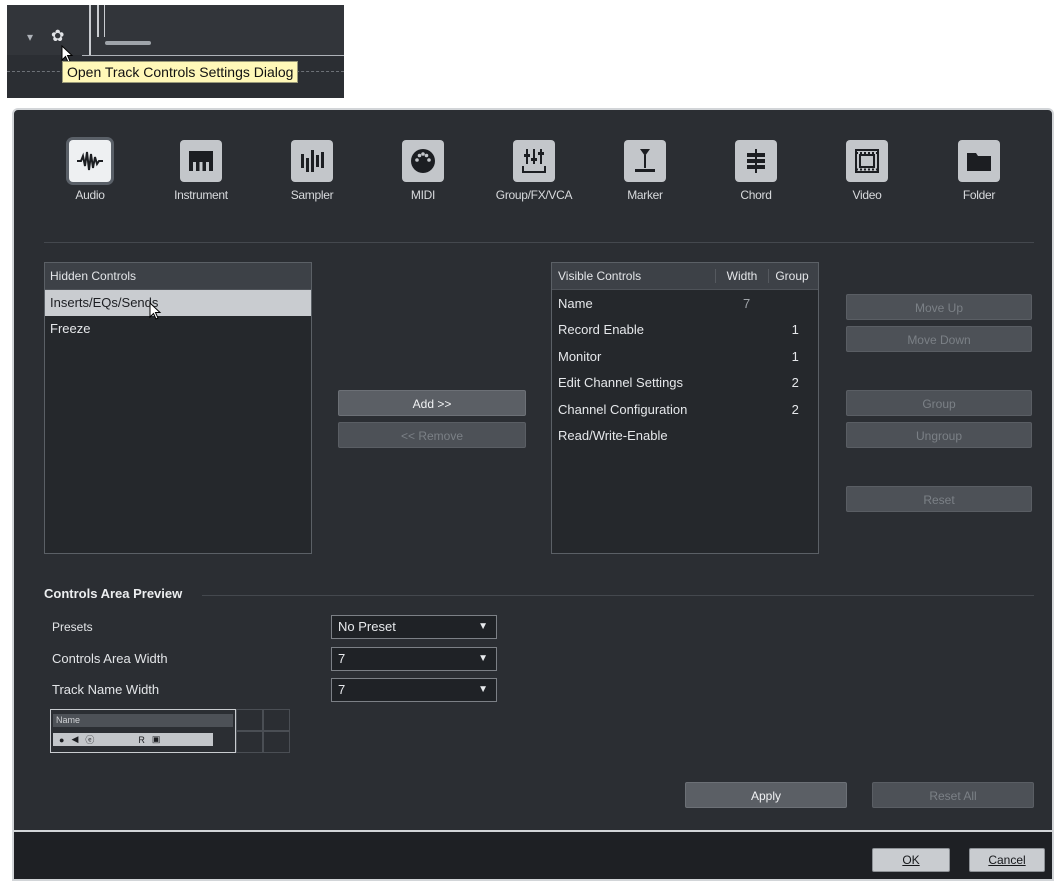 The width and height of the screenshot is (1062, 881). I want to click on list-item: Inserts/EQs/Sends, so click(178, 305).